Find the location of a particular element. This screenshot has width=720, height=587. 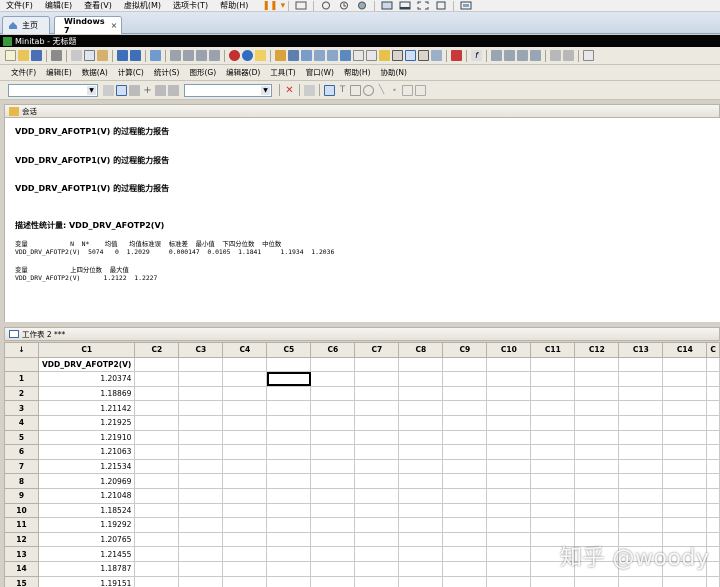

sort-icon is located at coordinates (522, 55).